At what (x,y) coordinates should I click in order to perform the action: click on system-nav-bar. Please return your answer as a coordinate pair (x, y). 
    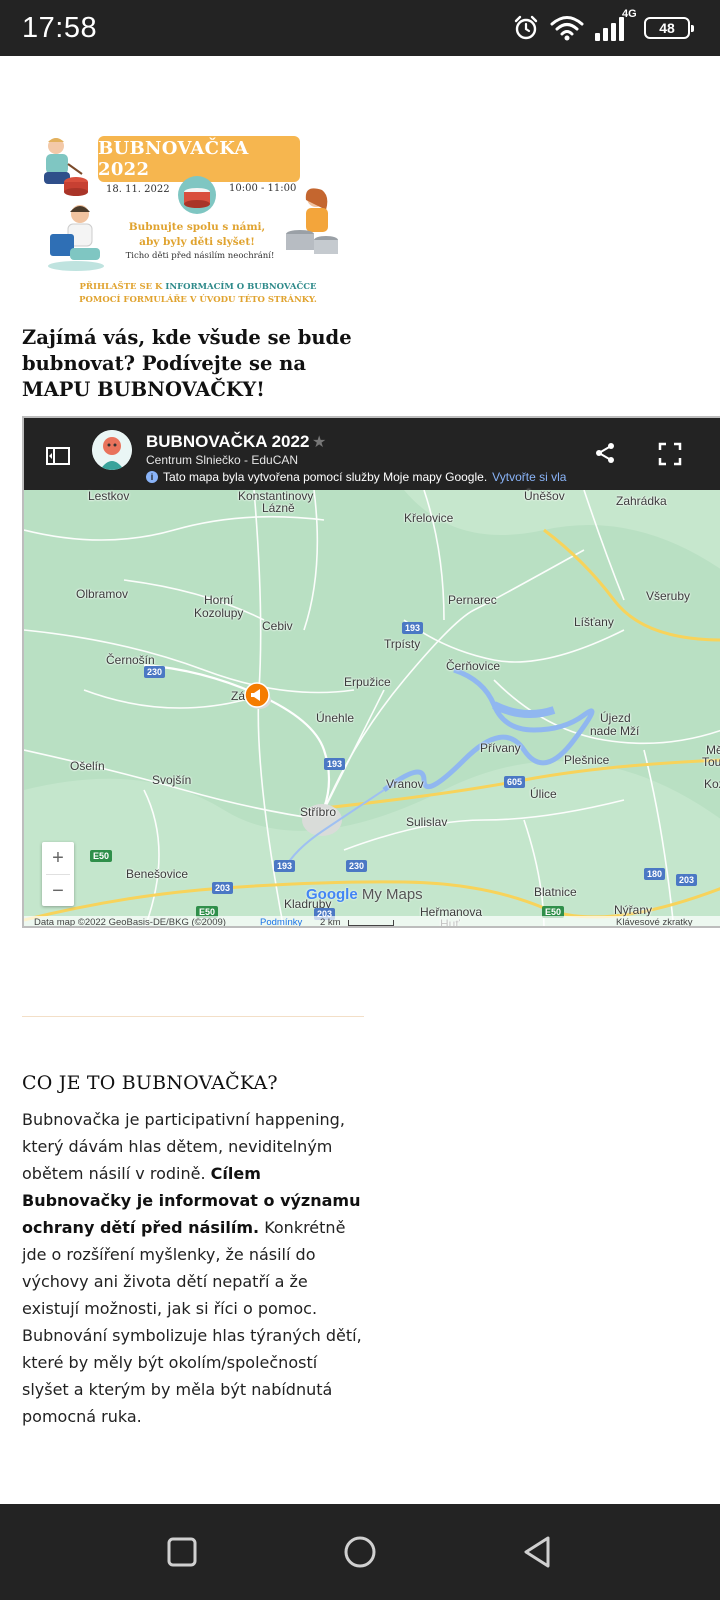
    Looking at the image, I should click on (360, 1552).